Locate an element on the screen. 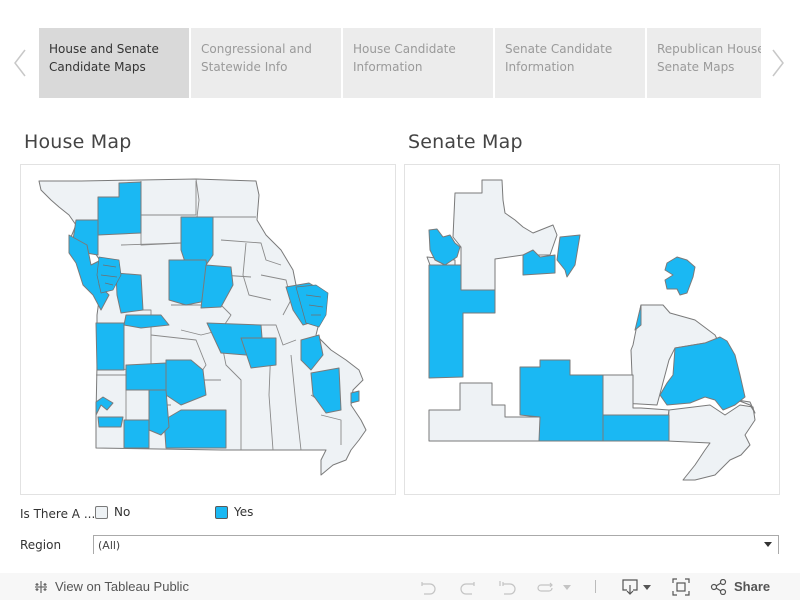  tab-house-candidate-info: House Candidate Information is located at coordinates (418, 63).